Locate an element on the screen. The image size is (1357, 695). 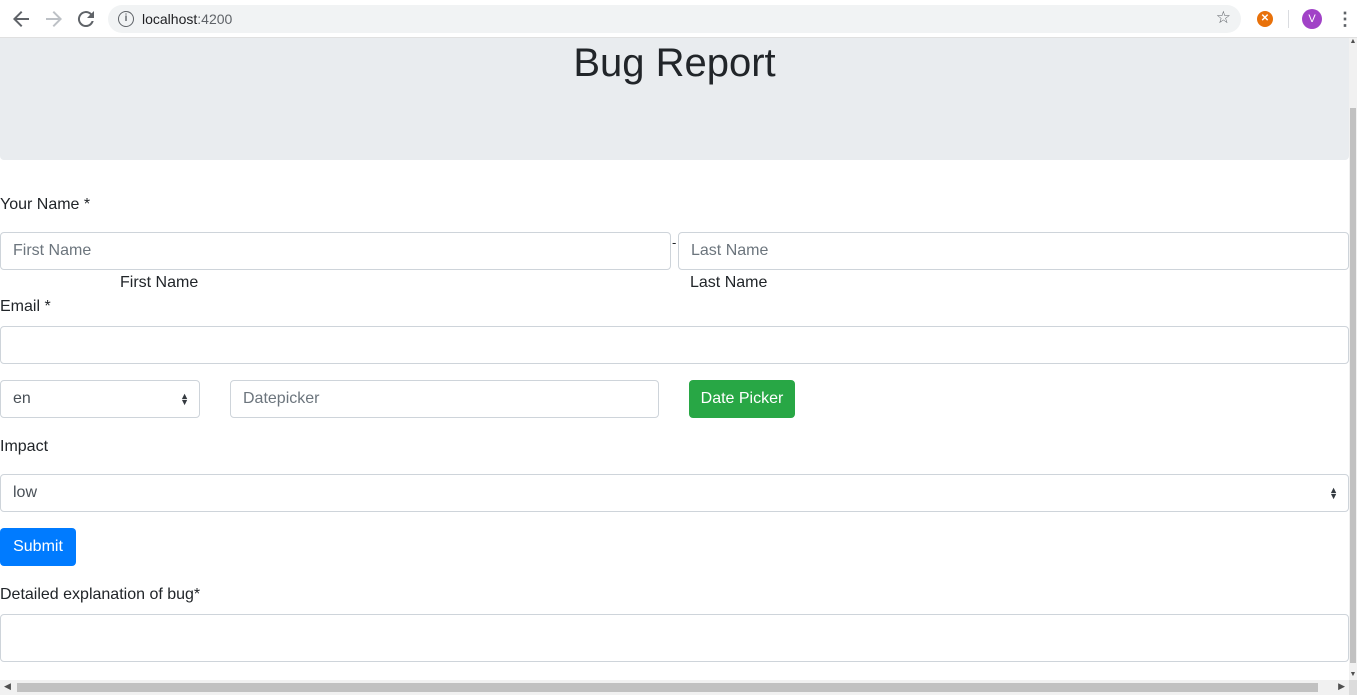
browser-menu-icon: ⋮ is located at coordinates (1345, 19).